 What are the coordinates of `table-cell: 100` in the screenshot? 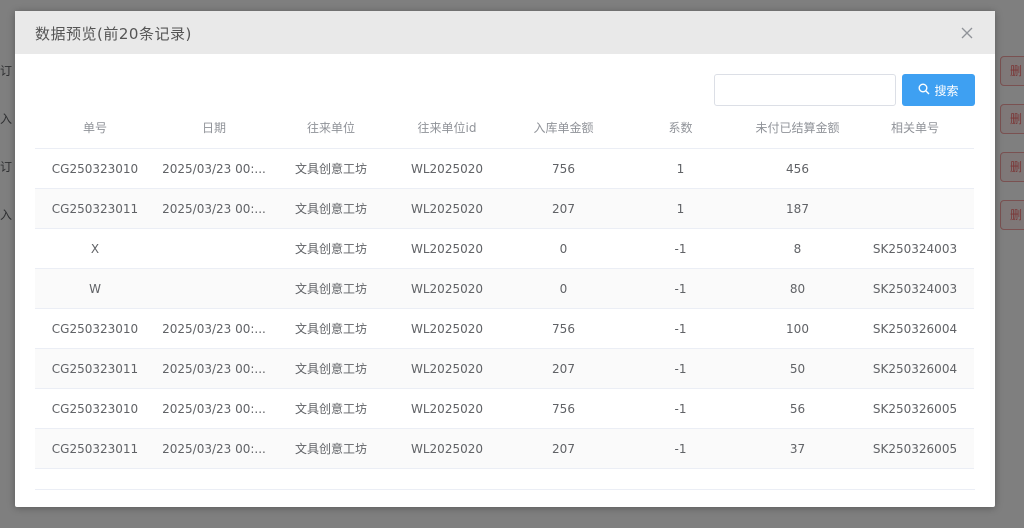 It's located at (797, 328).